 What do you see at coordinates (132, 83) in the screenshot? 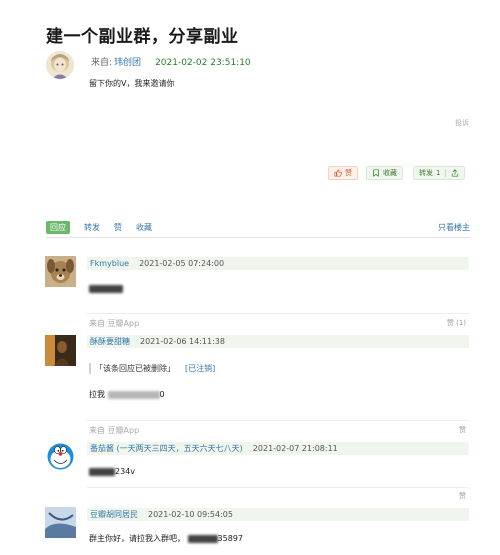
I see `post-body: 留下你的V，我来邀请你` at bounding box center [132, 83].